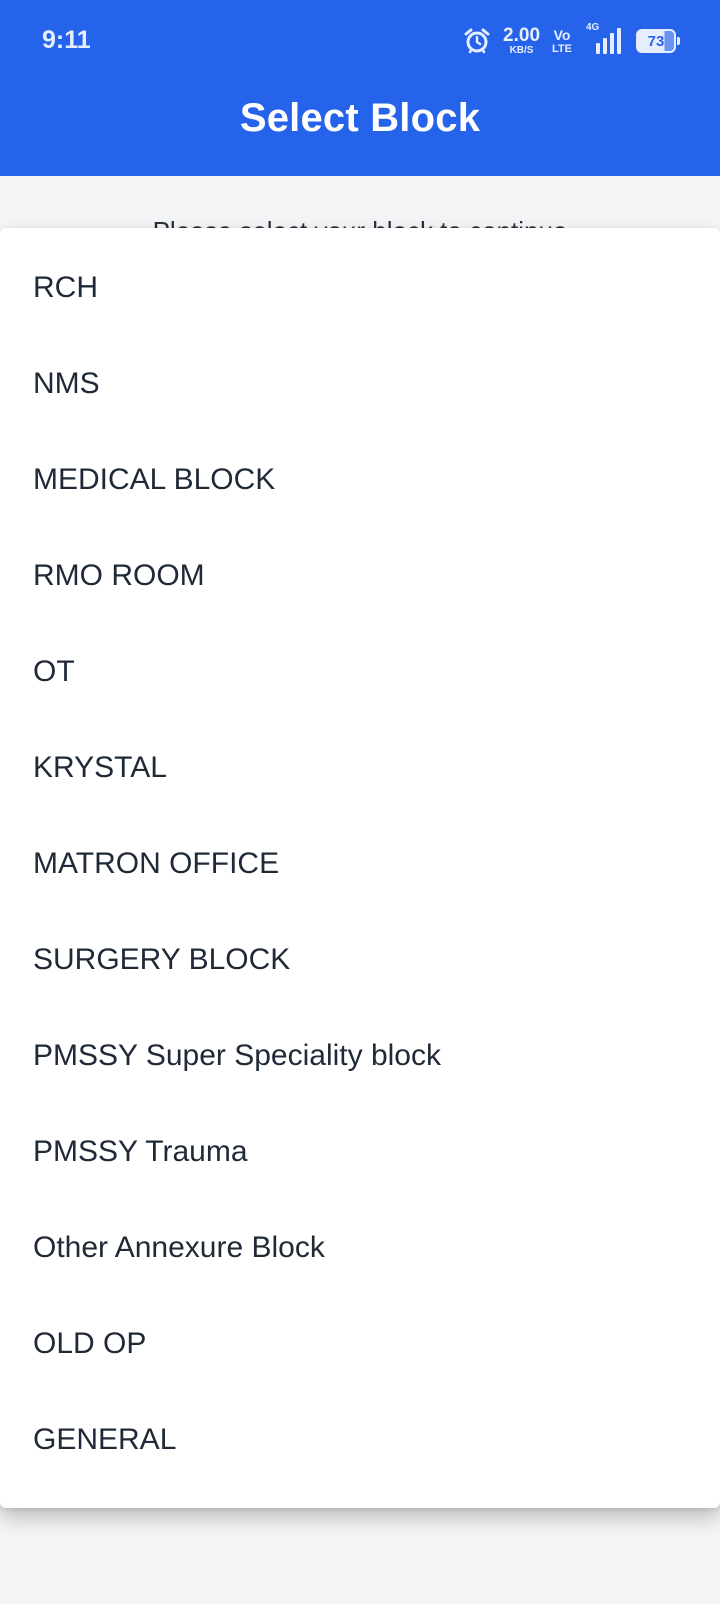 The image size is (720, 1604). I want to click on dropdown-item-surgery-block: SURGERY BLOCK, so click(360, 960).